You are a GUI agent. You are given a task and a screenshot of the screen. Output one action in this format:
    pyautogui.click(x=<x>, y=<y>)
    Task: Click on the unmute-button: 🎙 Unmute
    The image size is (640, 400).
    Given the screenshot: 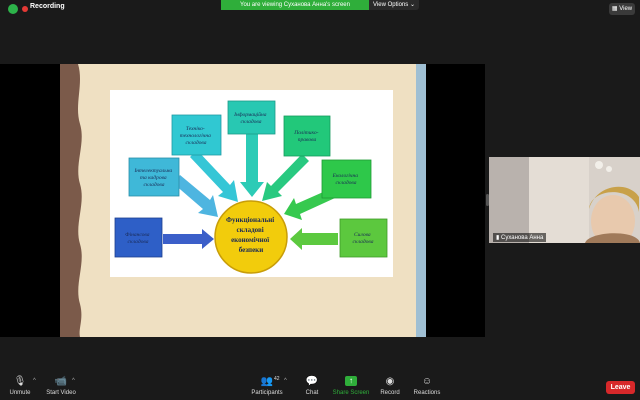 What is the action you would take?
    pyautogui.click(x=20, y=386)
    